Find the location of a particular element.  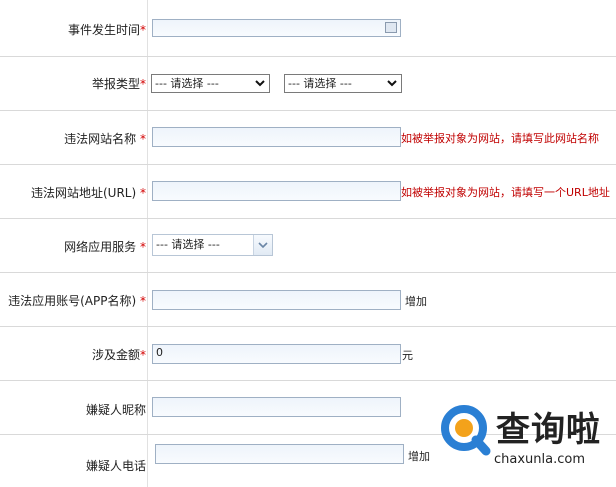

row-report-type: 举报类型* --- 请选择 --- --- 请选择 --- is located at coordinates (308, 83).